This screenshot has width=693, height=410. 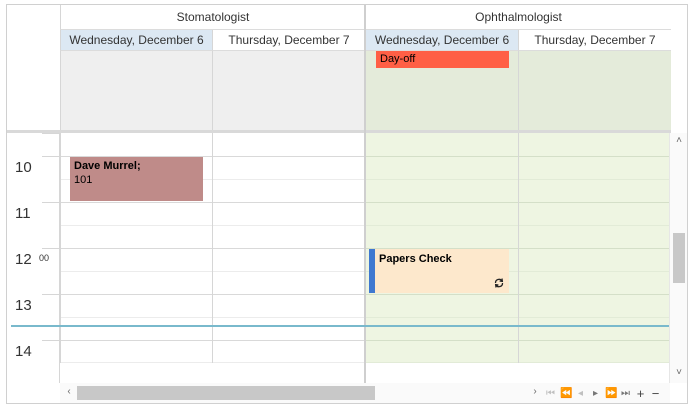 What do you see at coordinates (550, 393) in the screenshot?
I see `first-page-icon: ⏮` at bounding box center [550, 393].